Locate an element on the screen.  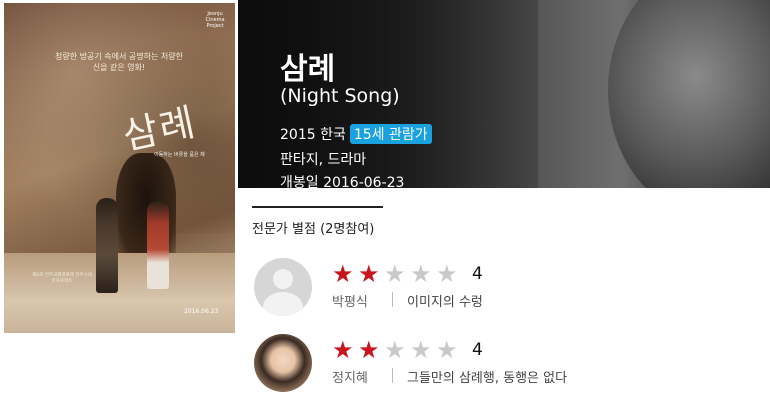
critic-review: ★ ★ ★ ★ ★ 4 박평식 이미지의 수렁 is located at coordinates (504, 290).